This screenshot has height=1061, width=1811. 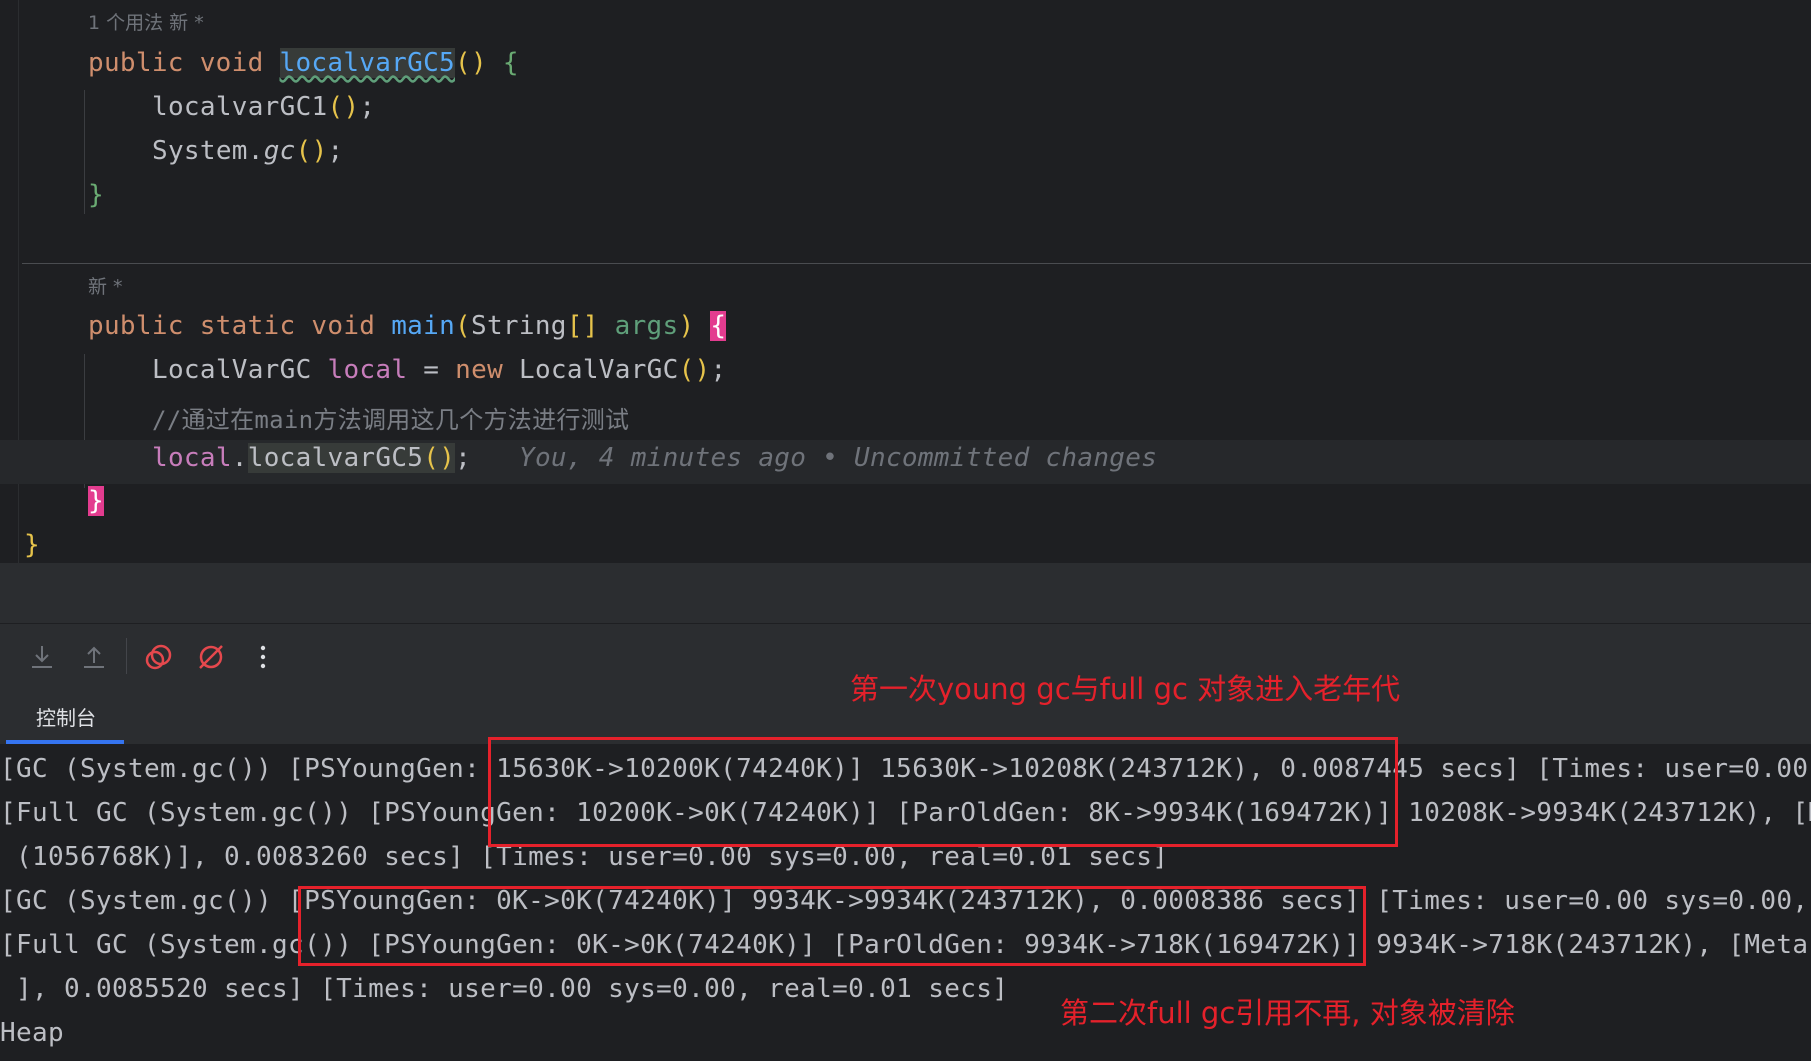 I want to click on operator: =, so click(x=431, y=370).